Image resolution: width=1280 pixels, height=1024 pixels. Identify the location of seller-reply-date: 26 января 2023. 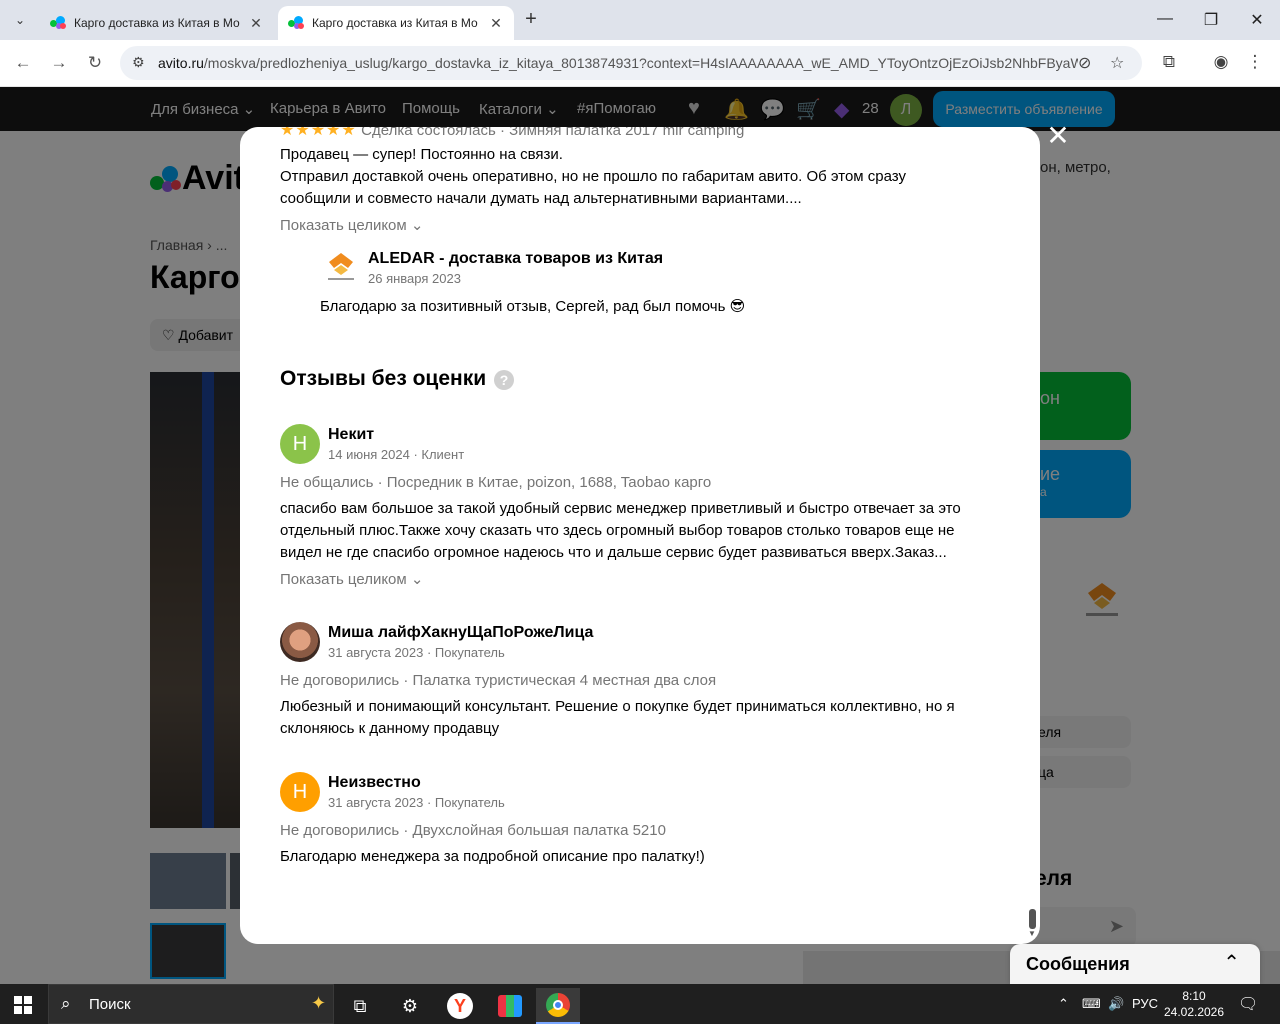
(414, 278).